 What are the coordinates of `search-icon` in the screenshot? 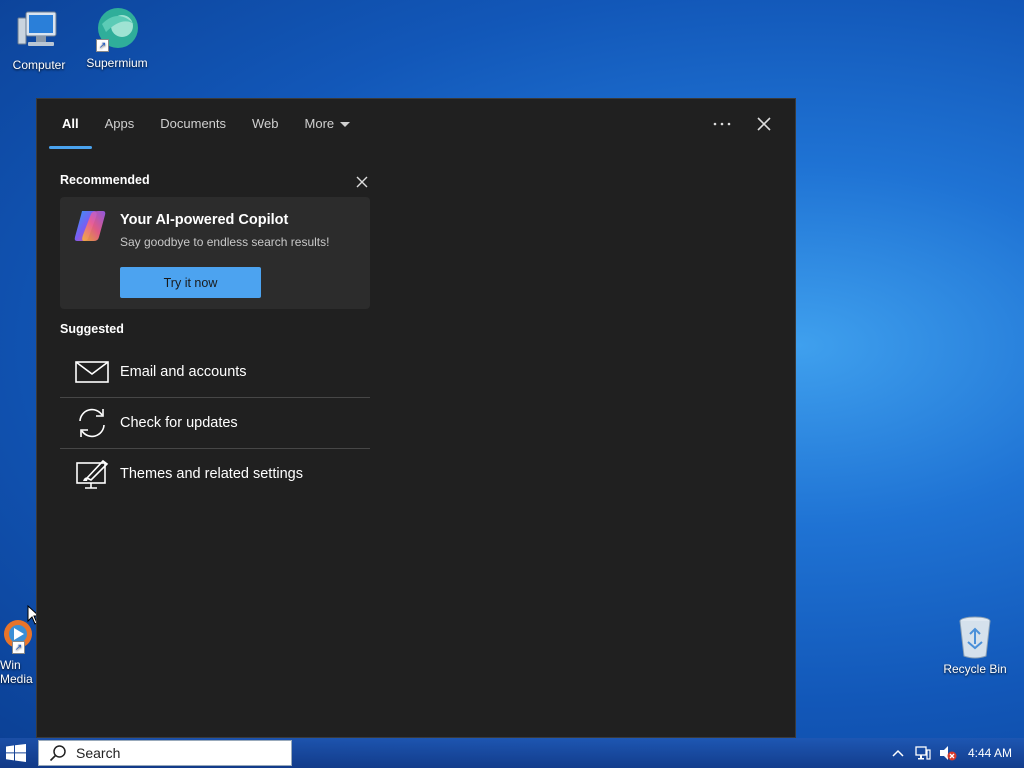 It's located at (57, 753).